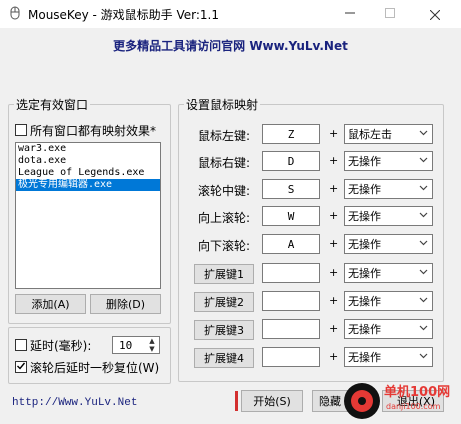  I want to click on website-link: http://Www.YuLv.Net, so click(74, 403).